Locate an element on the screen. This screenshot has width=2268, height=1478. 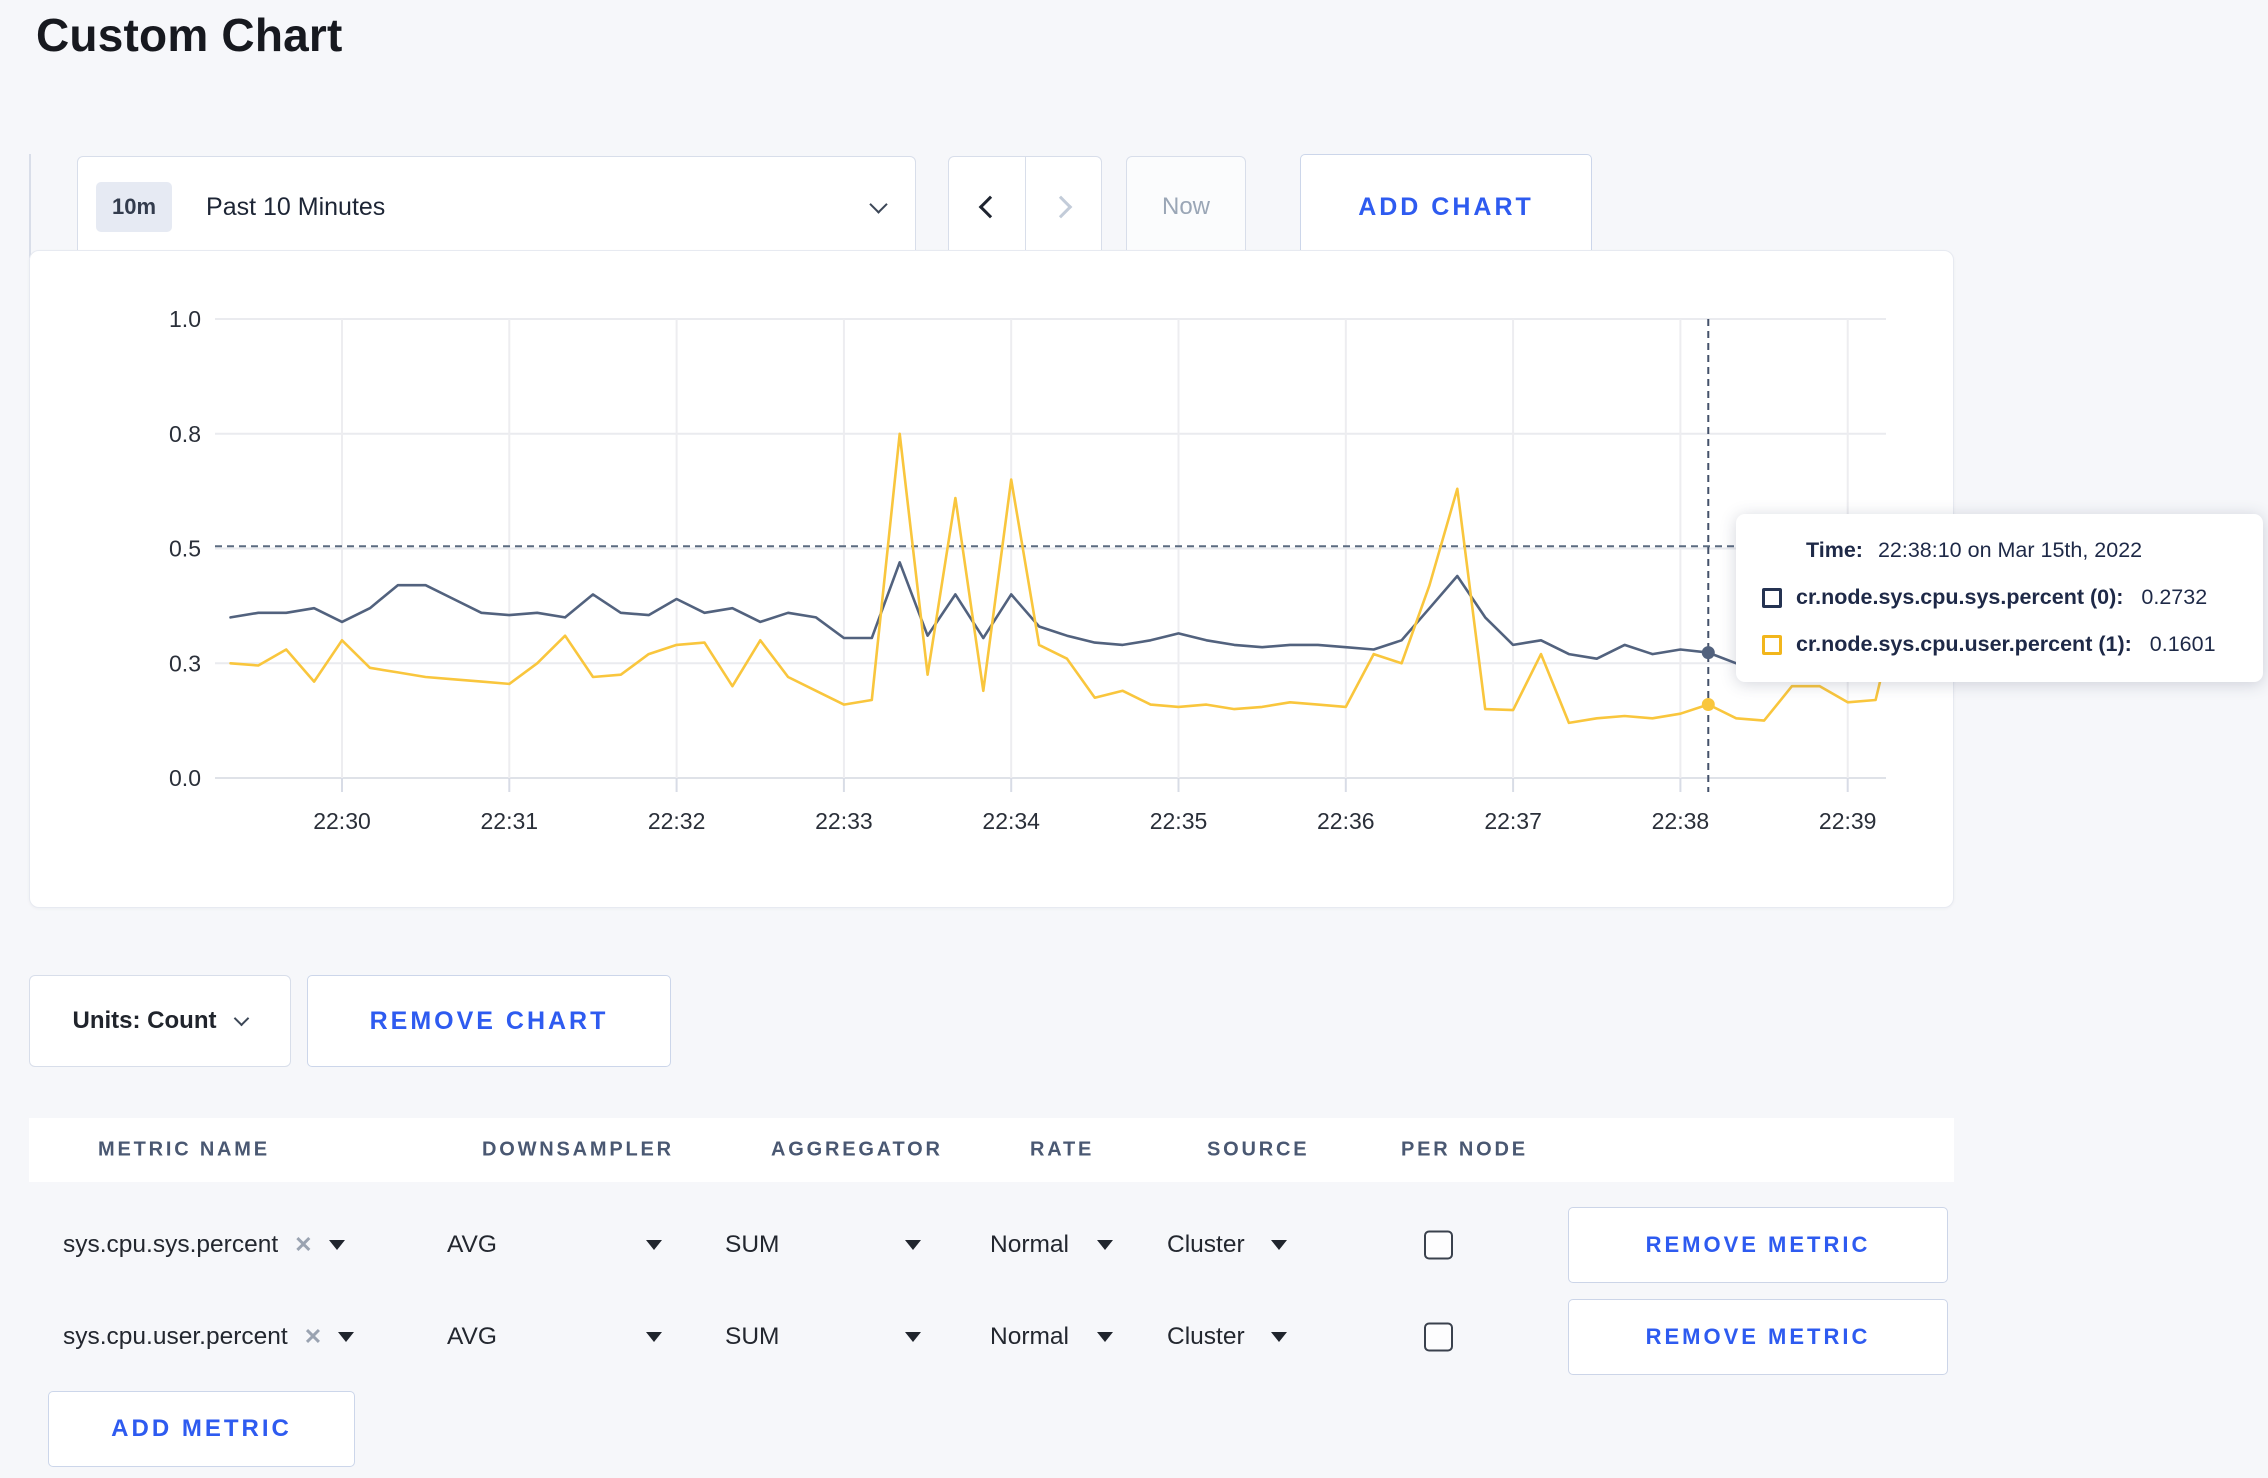
time-step-button-group is located at coordinates (1025, 207).